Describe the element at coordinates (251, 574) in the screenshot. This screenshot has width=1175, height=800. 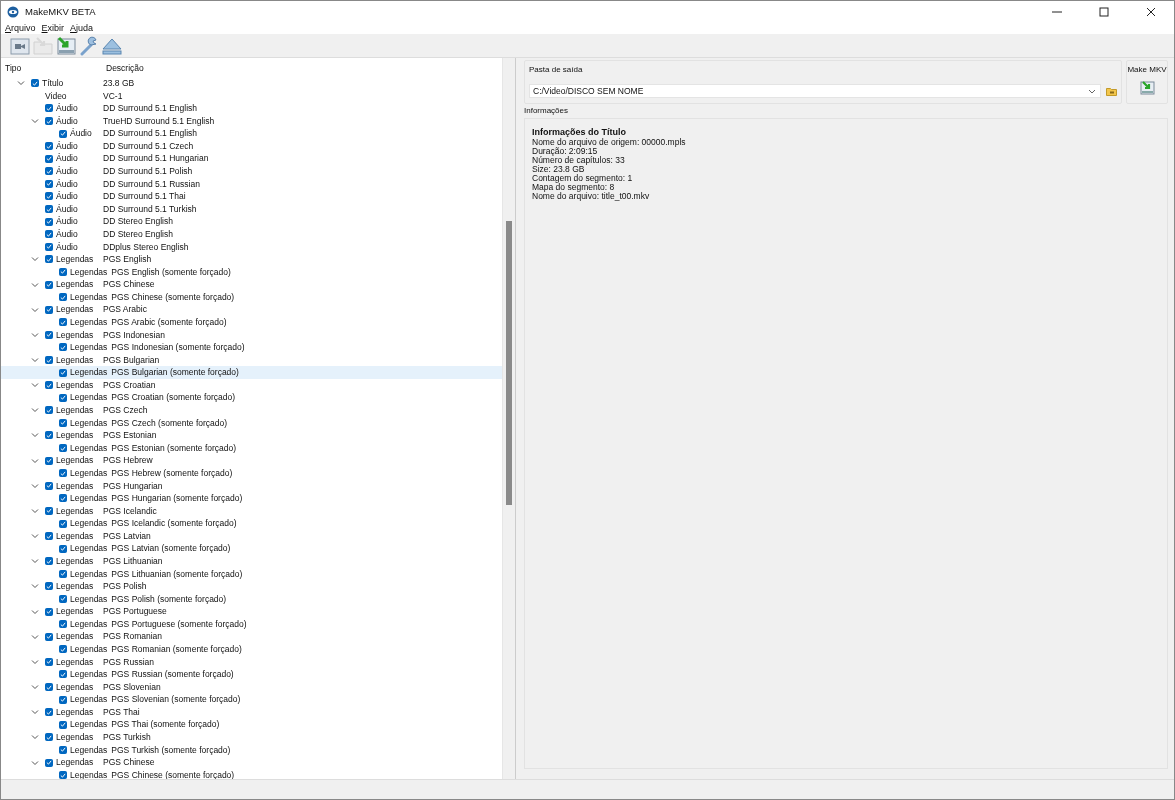
I see `tree-row: Legendas PGS Lithuanian (somente forçado)` at that location.